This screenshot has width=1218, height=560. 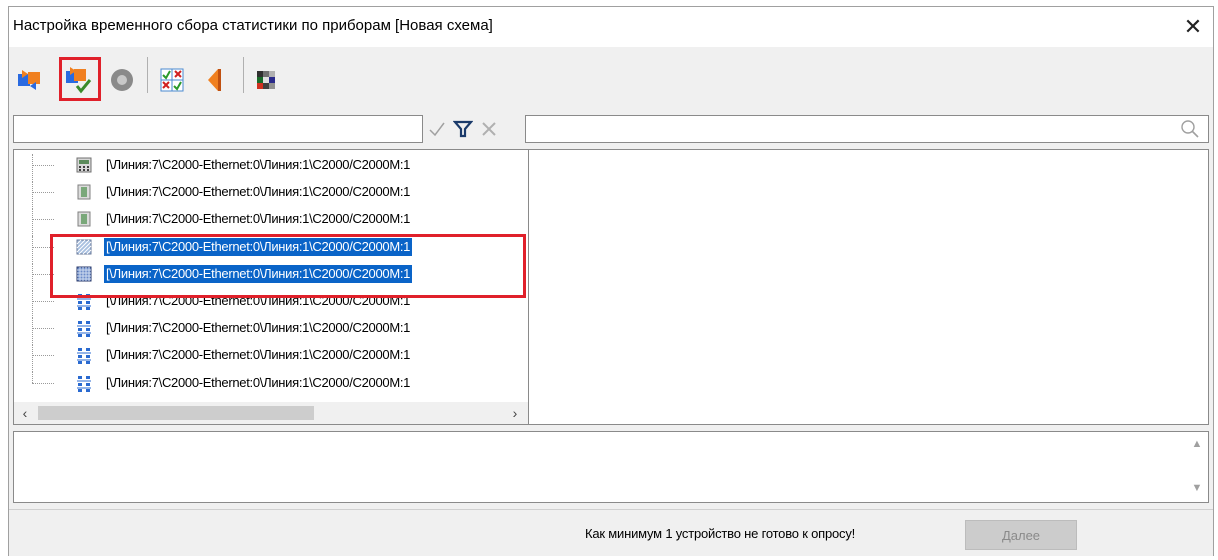 I want to click on refresh-swap-button, so click(x=30, y=80).